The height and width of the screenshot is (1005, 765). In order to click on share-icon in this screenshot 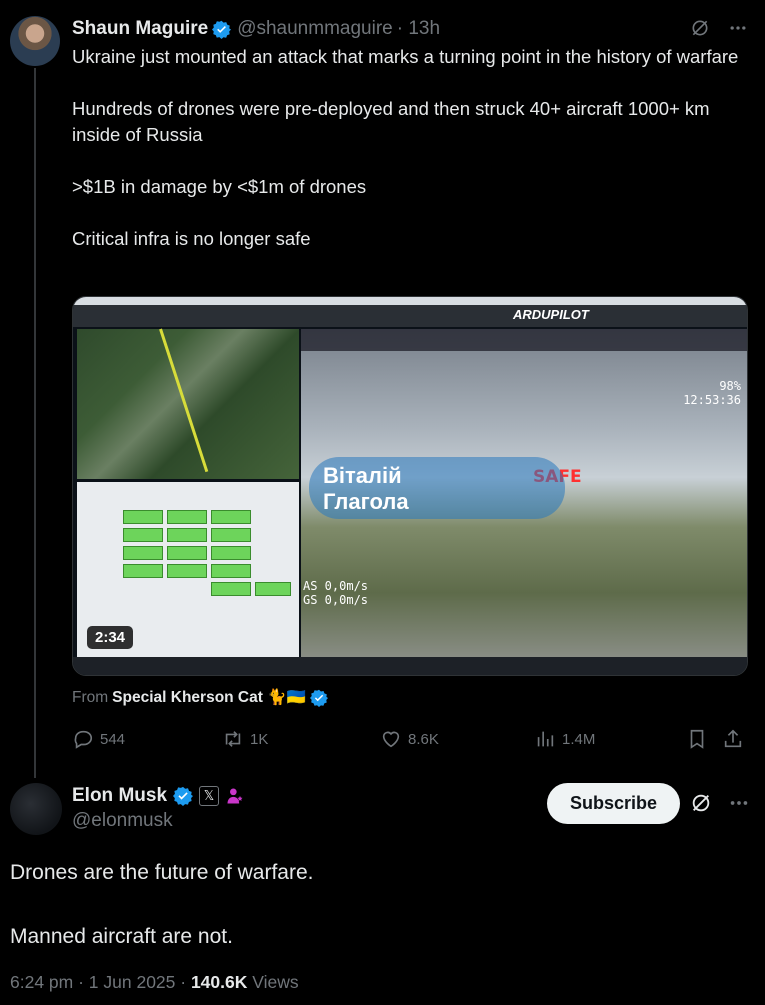, I will do `click(733, 738)`.